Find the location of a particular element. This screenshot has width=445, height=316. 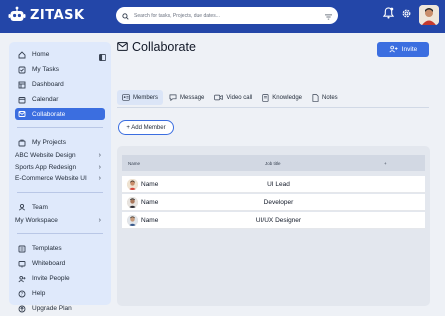

add-member-button: + Add Member is located at coordinates (146, 127).